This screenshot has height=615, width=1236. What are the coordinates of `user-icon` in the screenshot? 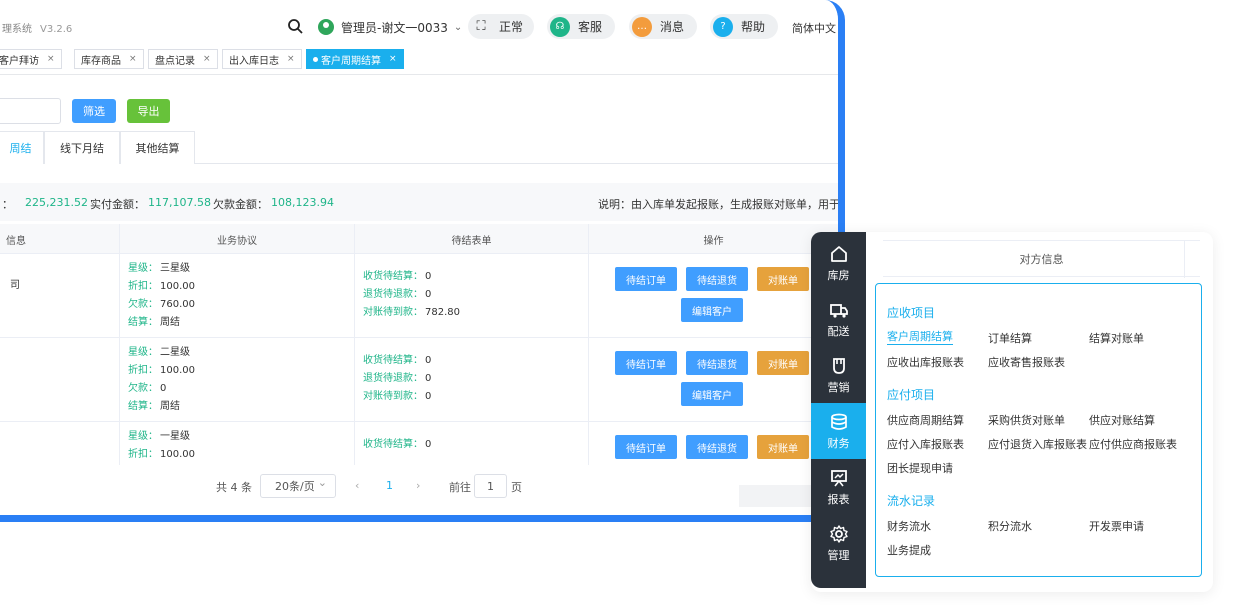 It's located at (326, 27).